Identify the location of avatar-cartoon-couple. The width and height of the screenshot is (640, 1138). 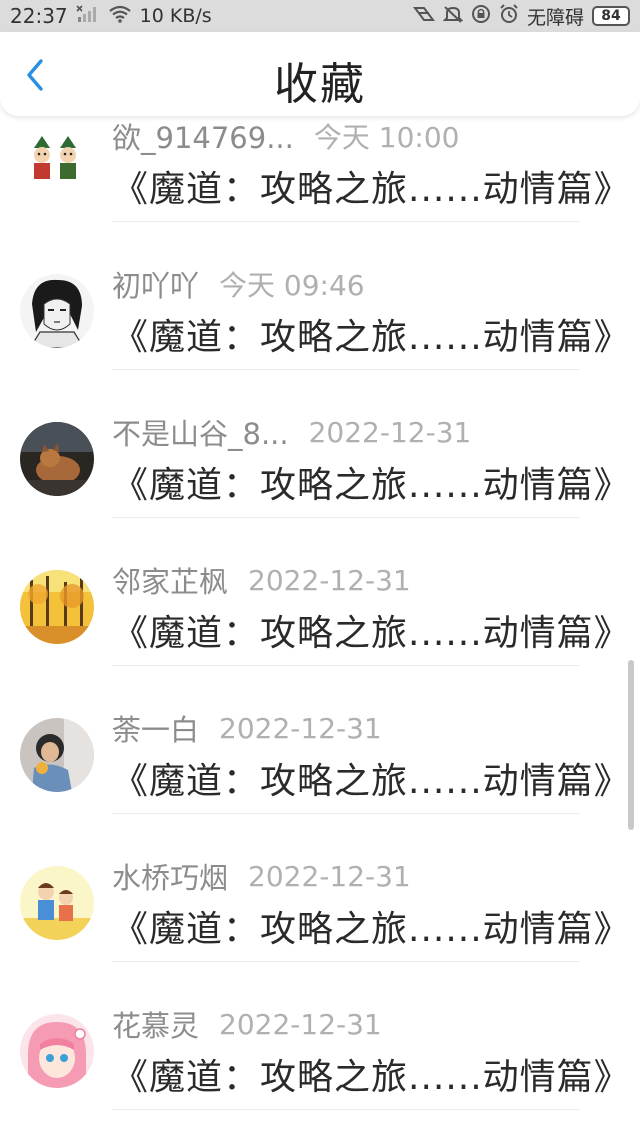
(57, 163).